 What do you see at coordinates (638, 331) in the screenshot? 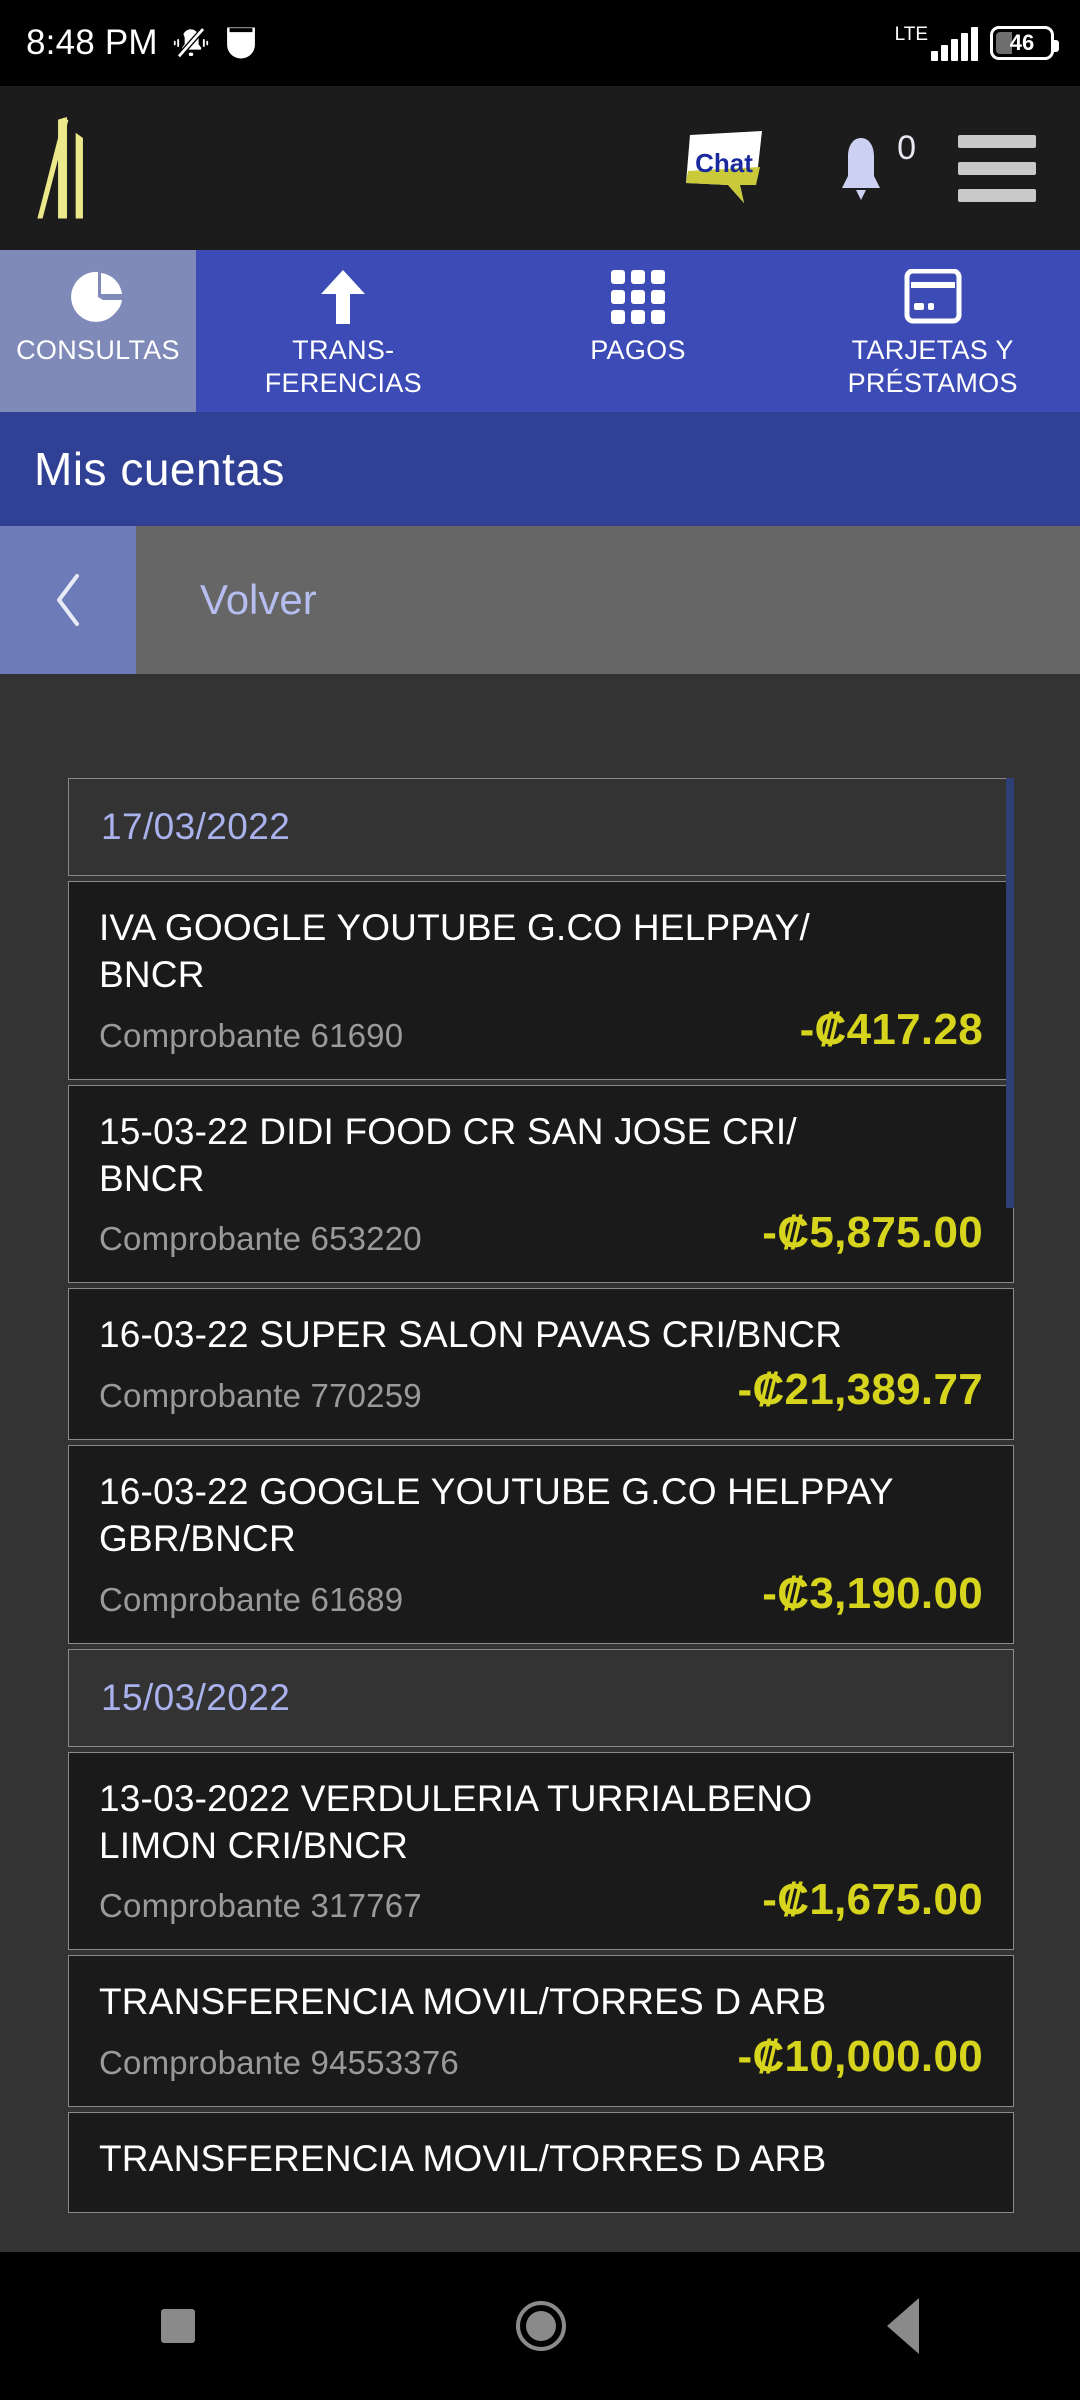
I see `tab-pagos: PAGOS` at bounding box center [638, 331].